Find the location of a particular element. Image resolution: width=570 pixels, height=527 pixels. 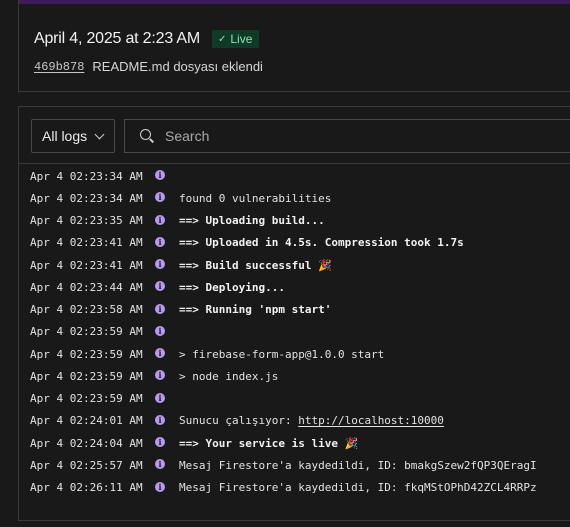

log-message: > node index.js is located at coordinates (228, 376).